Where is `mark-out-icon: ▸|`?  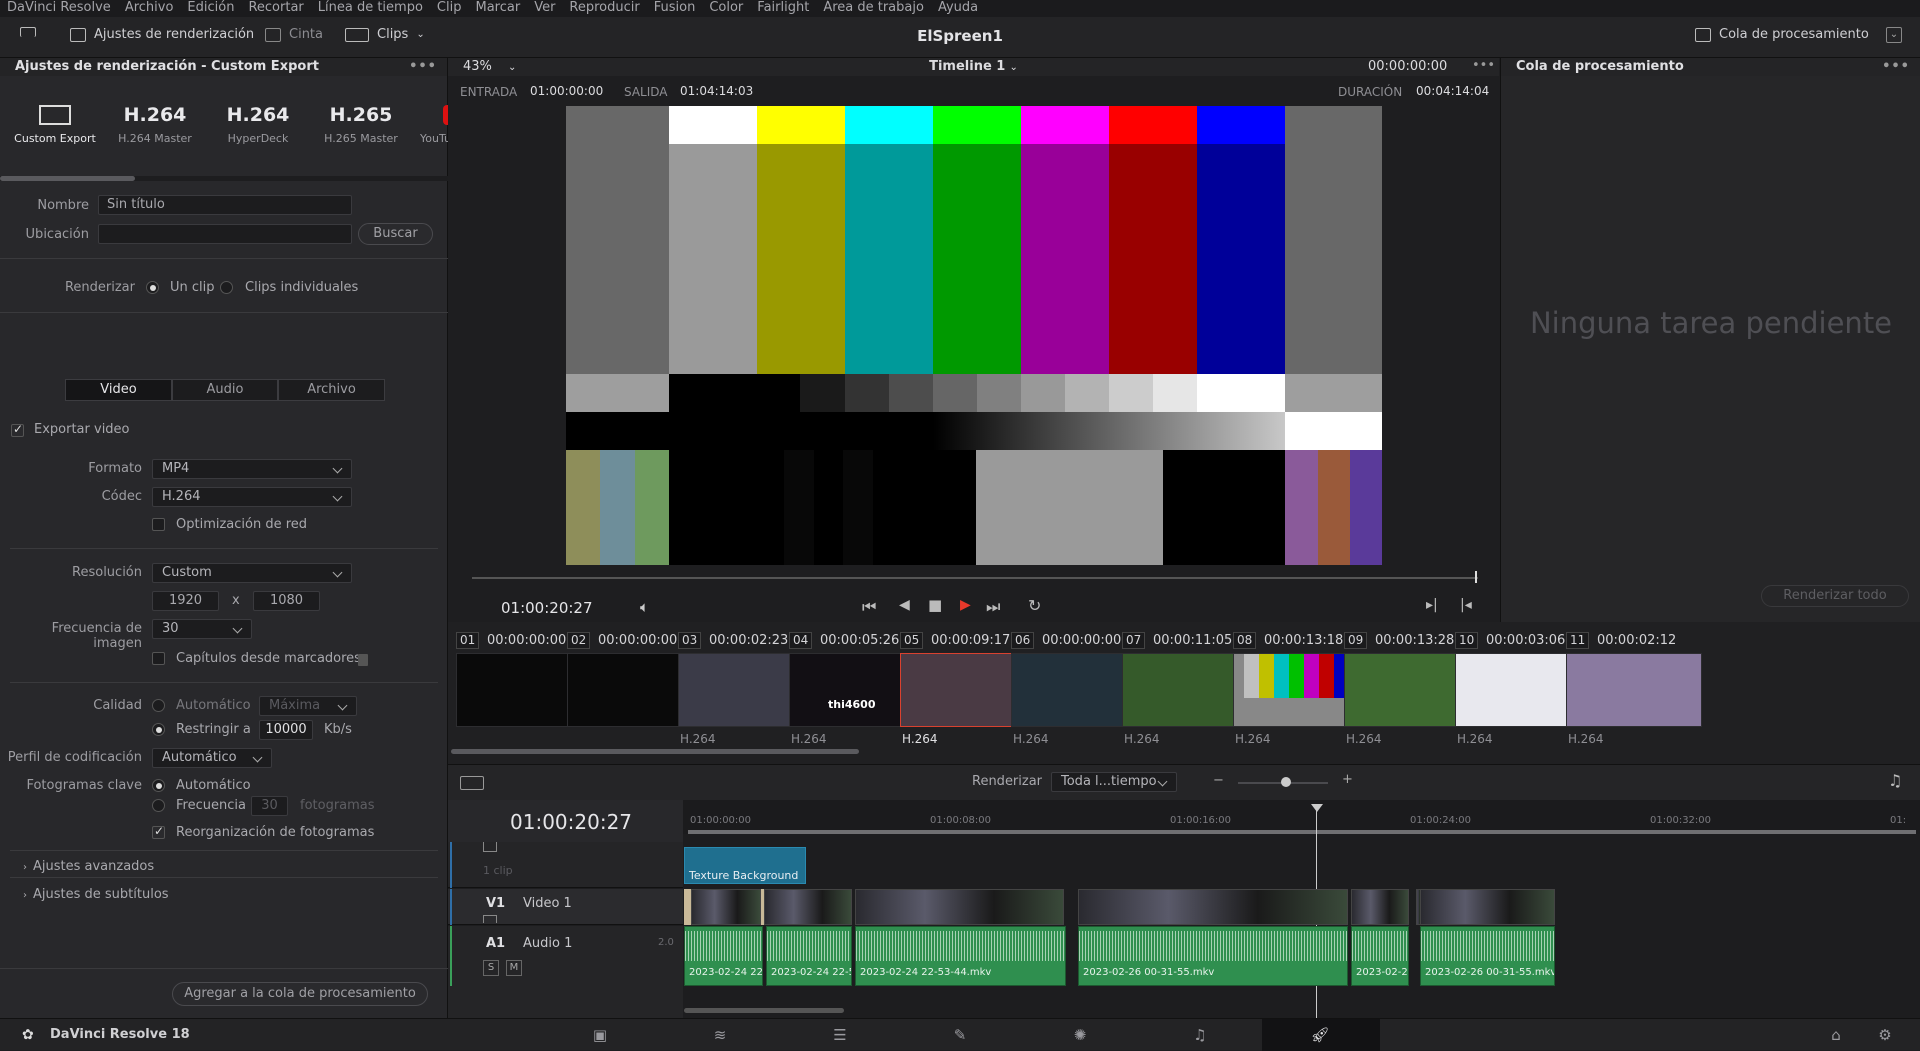
mark-out-icon: ▸| is located at coordinates (1432, 605).